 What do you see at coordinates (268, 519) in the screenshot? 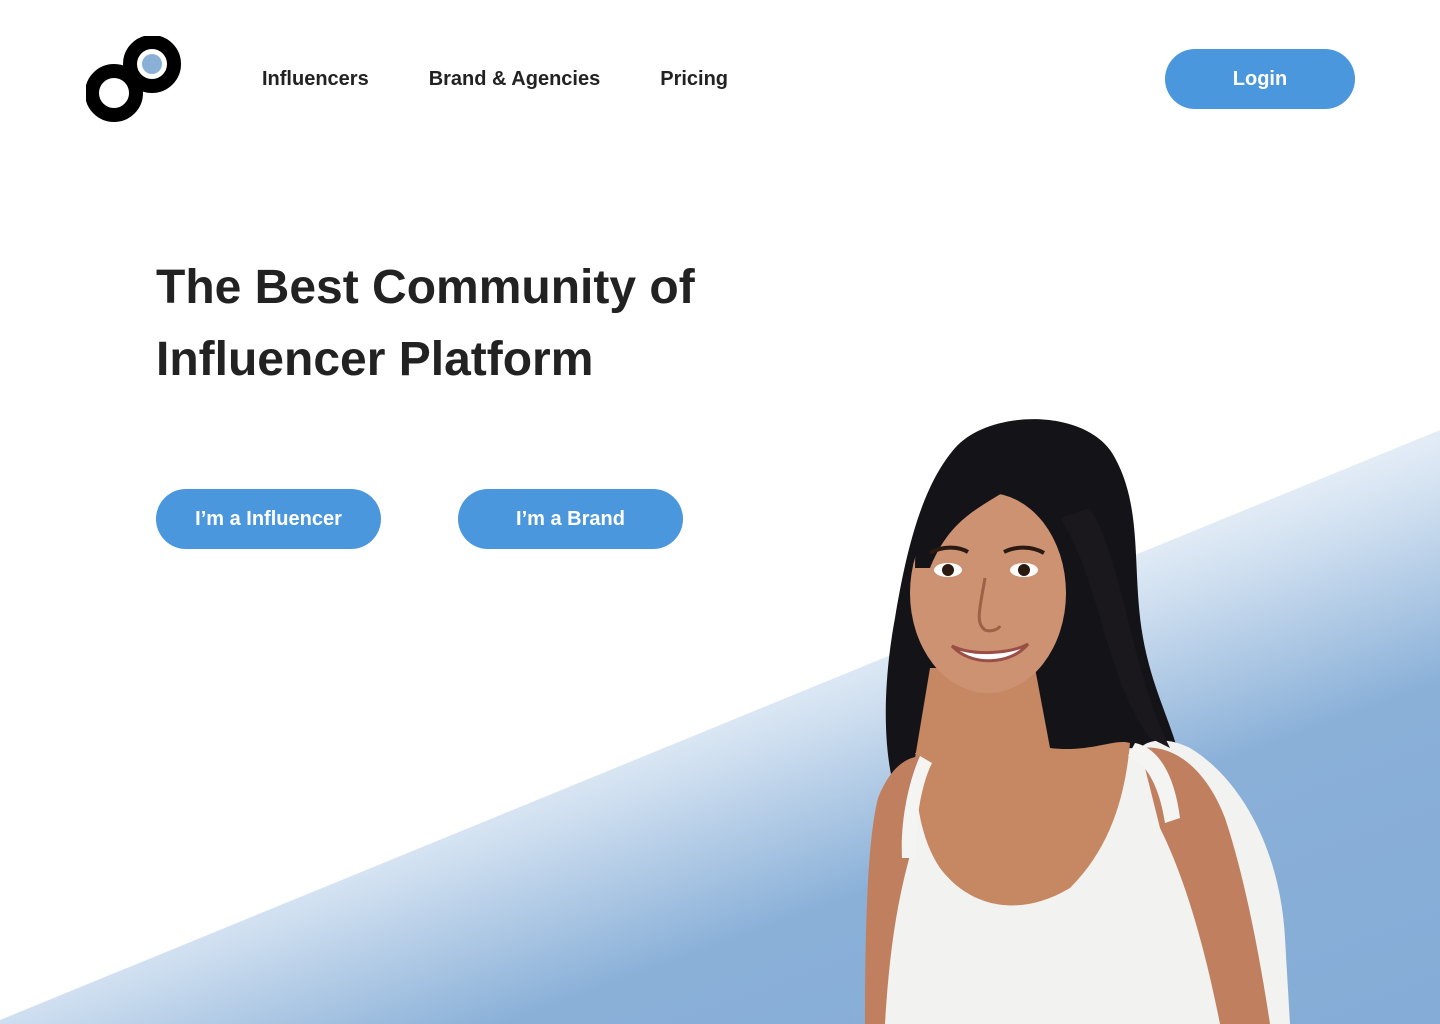
I see `influencer-signup-button: I’m a Influencer` at bounding box center [268, 519].